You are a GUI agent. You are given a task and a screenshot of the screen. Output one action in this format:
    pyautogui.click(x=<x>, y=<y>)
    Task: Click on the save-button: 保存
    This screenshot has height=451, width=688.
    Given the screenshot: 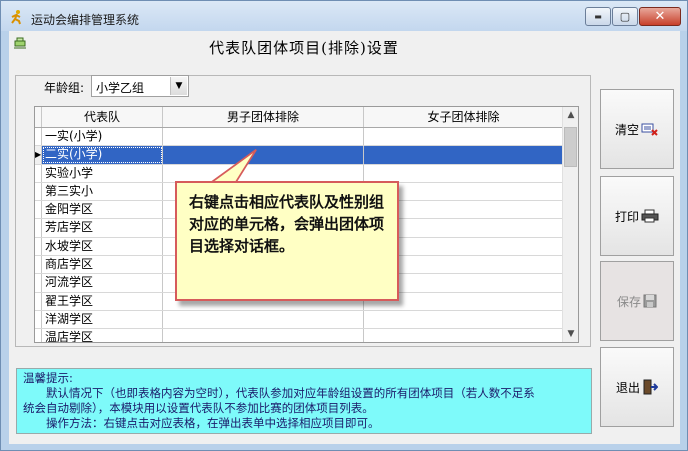 What is the action you would take?
    pyautogui.click(x=637, y=301)
    